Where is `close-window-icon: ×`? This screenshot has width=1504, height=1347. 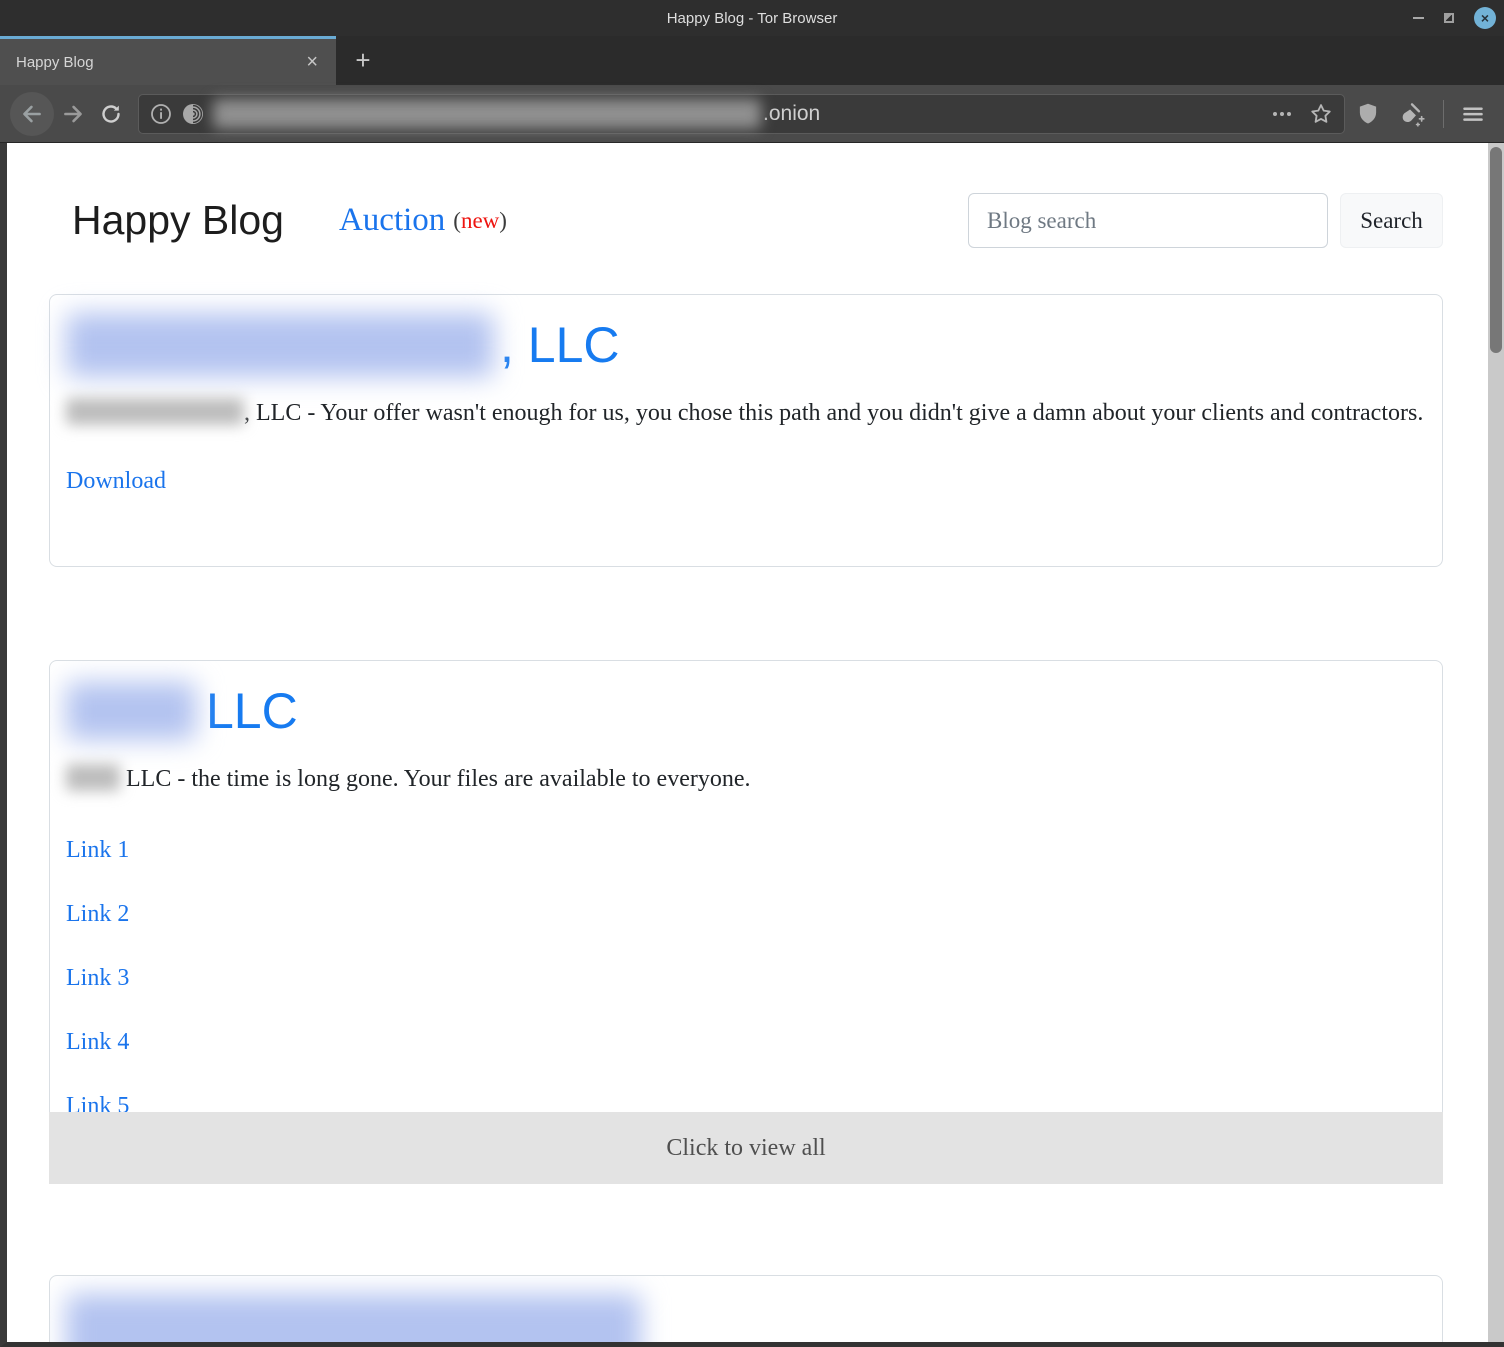
close-window-icon: × is located at coordinates (1485, 18).